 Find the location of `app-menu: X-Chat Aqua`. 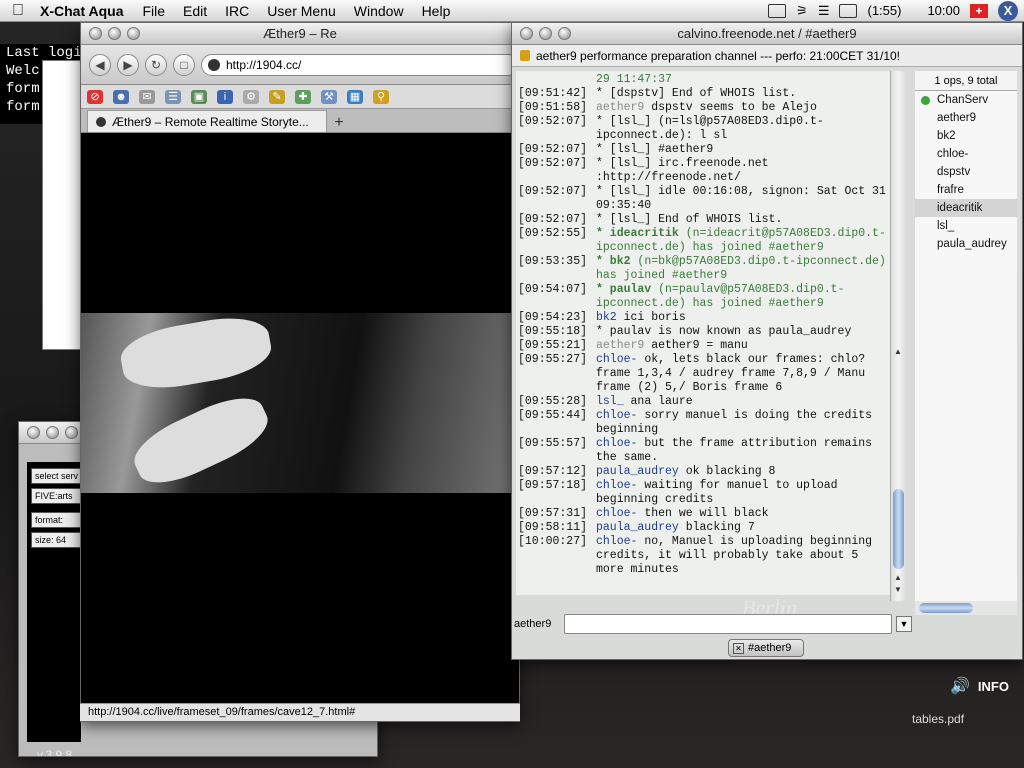

app-menu: X-Chat Aqua is located at coordinates (84, 11).